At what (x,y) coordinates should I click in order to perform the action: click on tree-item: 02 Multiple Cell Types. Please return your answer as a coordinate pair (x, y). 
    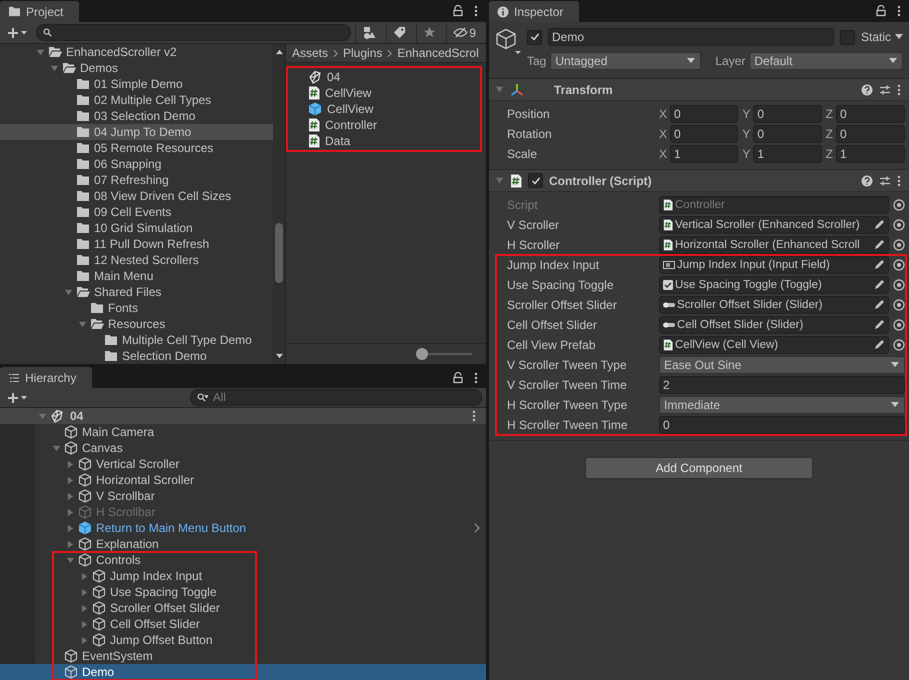
    Looking at the image, I should click on (136, 100).